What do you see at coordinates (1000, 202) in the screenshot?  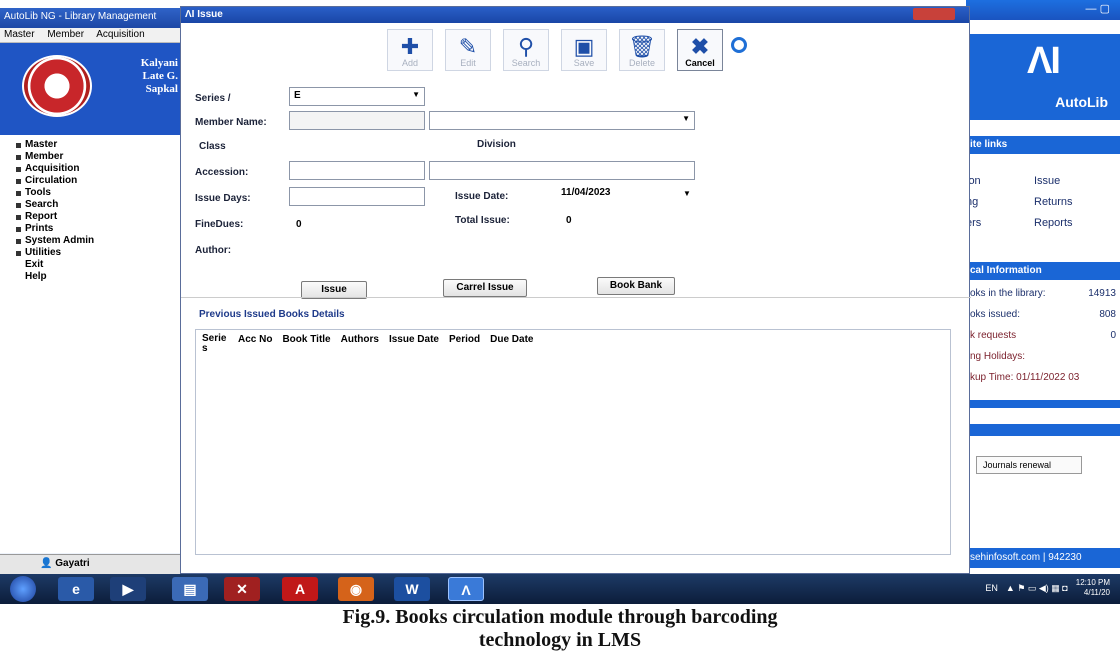 I see `quick-link: ng` at bounding box center [1000, 202].